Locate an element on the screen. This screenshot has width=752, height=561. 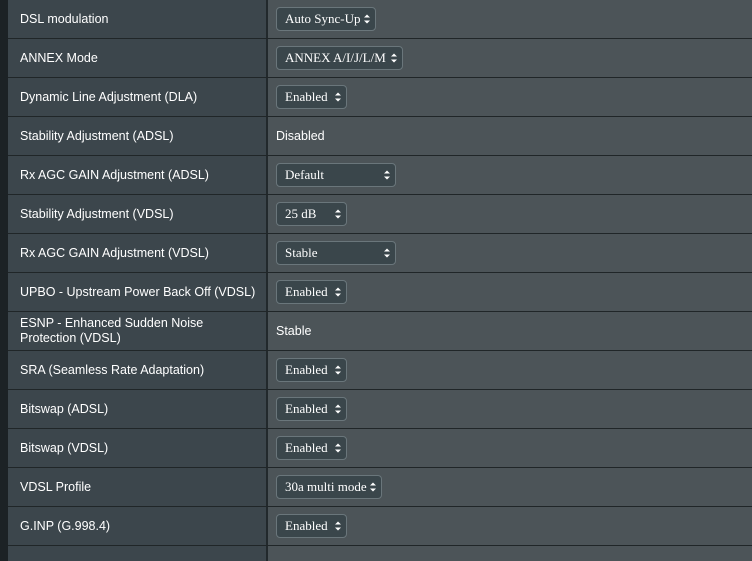
setting-row-dsl-modulation: DSL modulation Auto Sync-Up is located at coordinates (380, 19).